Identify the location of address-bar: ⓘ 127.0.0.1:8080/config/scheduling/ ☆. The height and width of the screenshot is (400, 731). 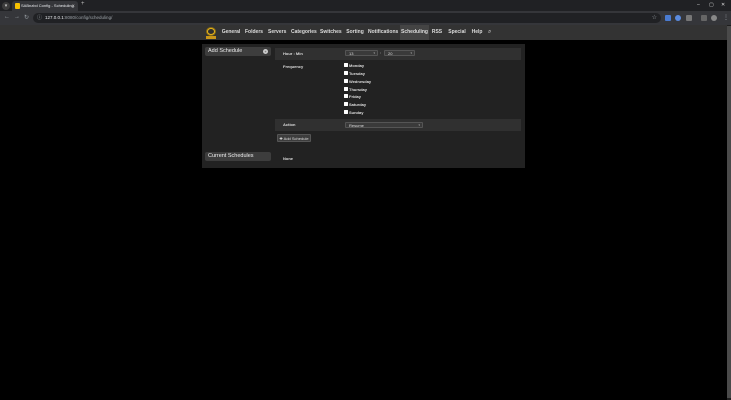
(347, 18).